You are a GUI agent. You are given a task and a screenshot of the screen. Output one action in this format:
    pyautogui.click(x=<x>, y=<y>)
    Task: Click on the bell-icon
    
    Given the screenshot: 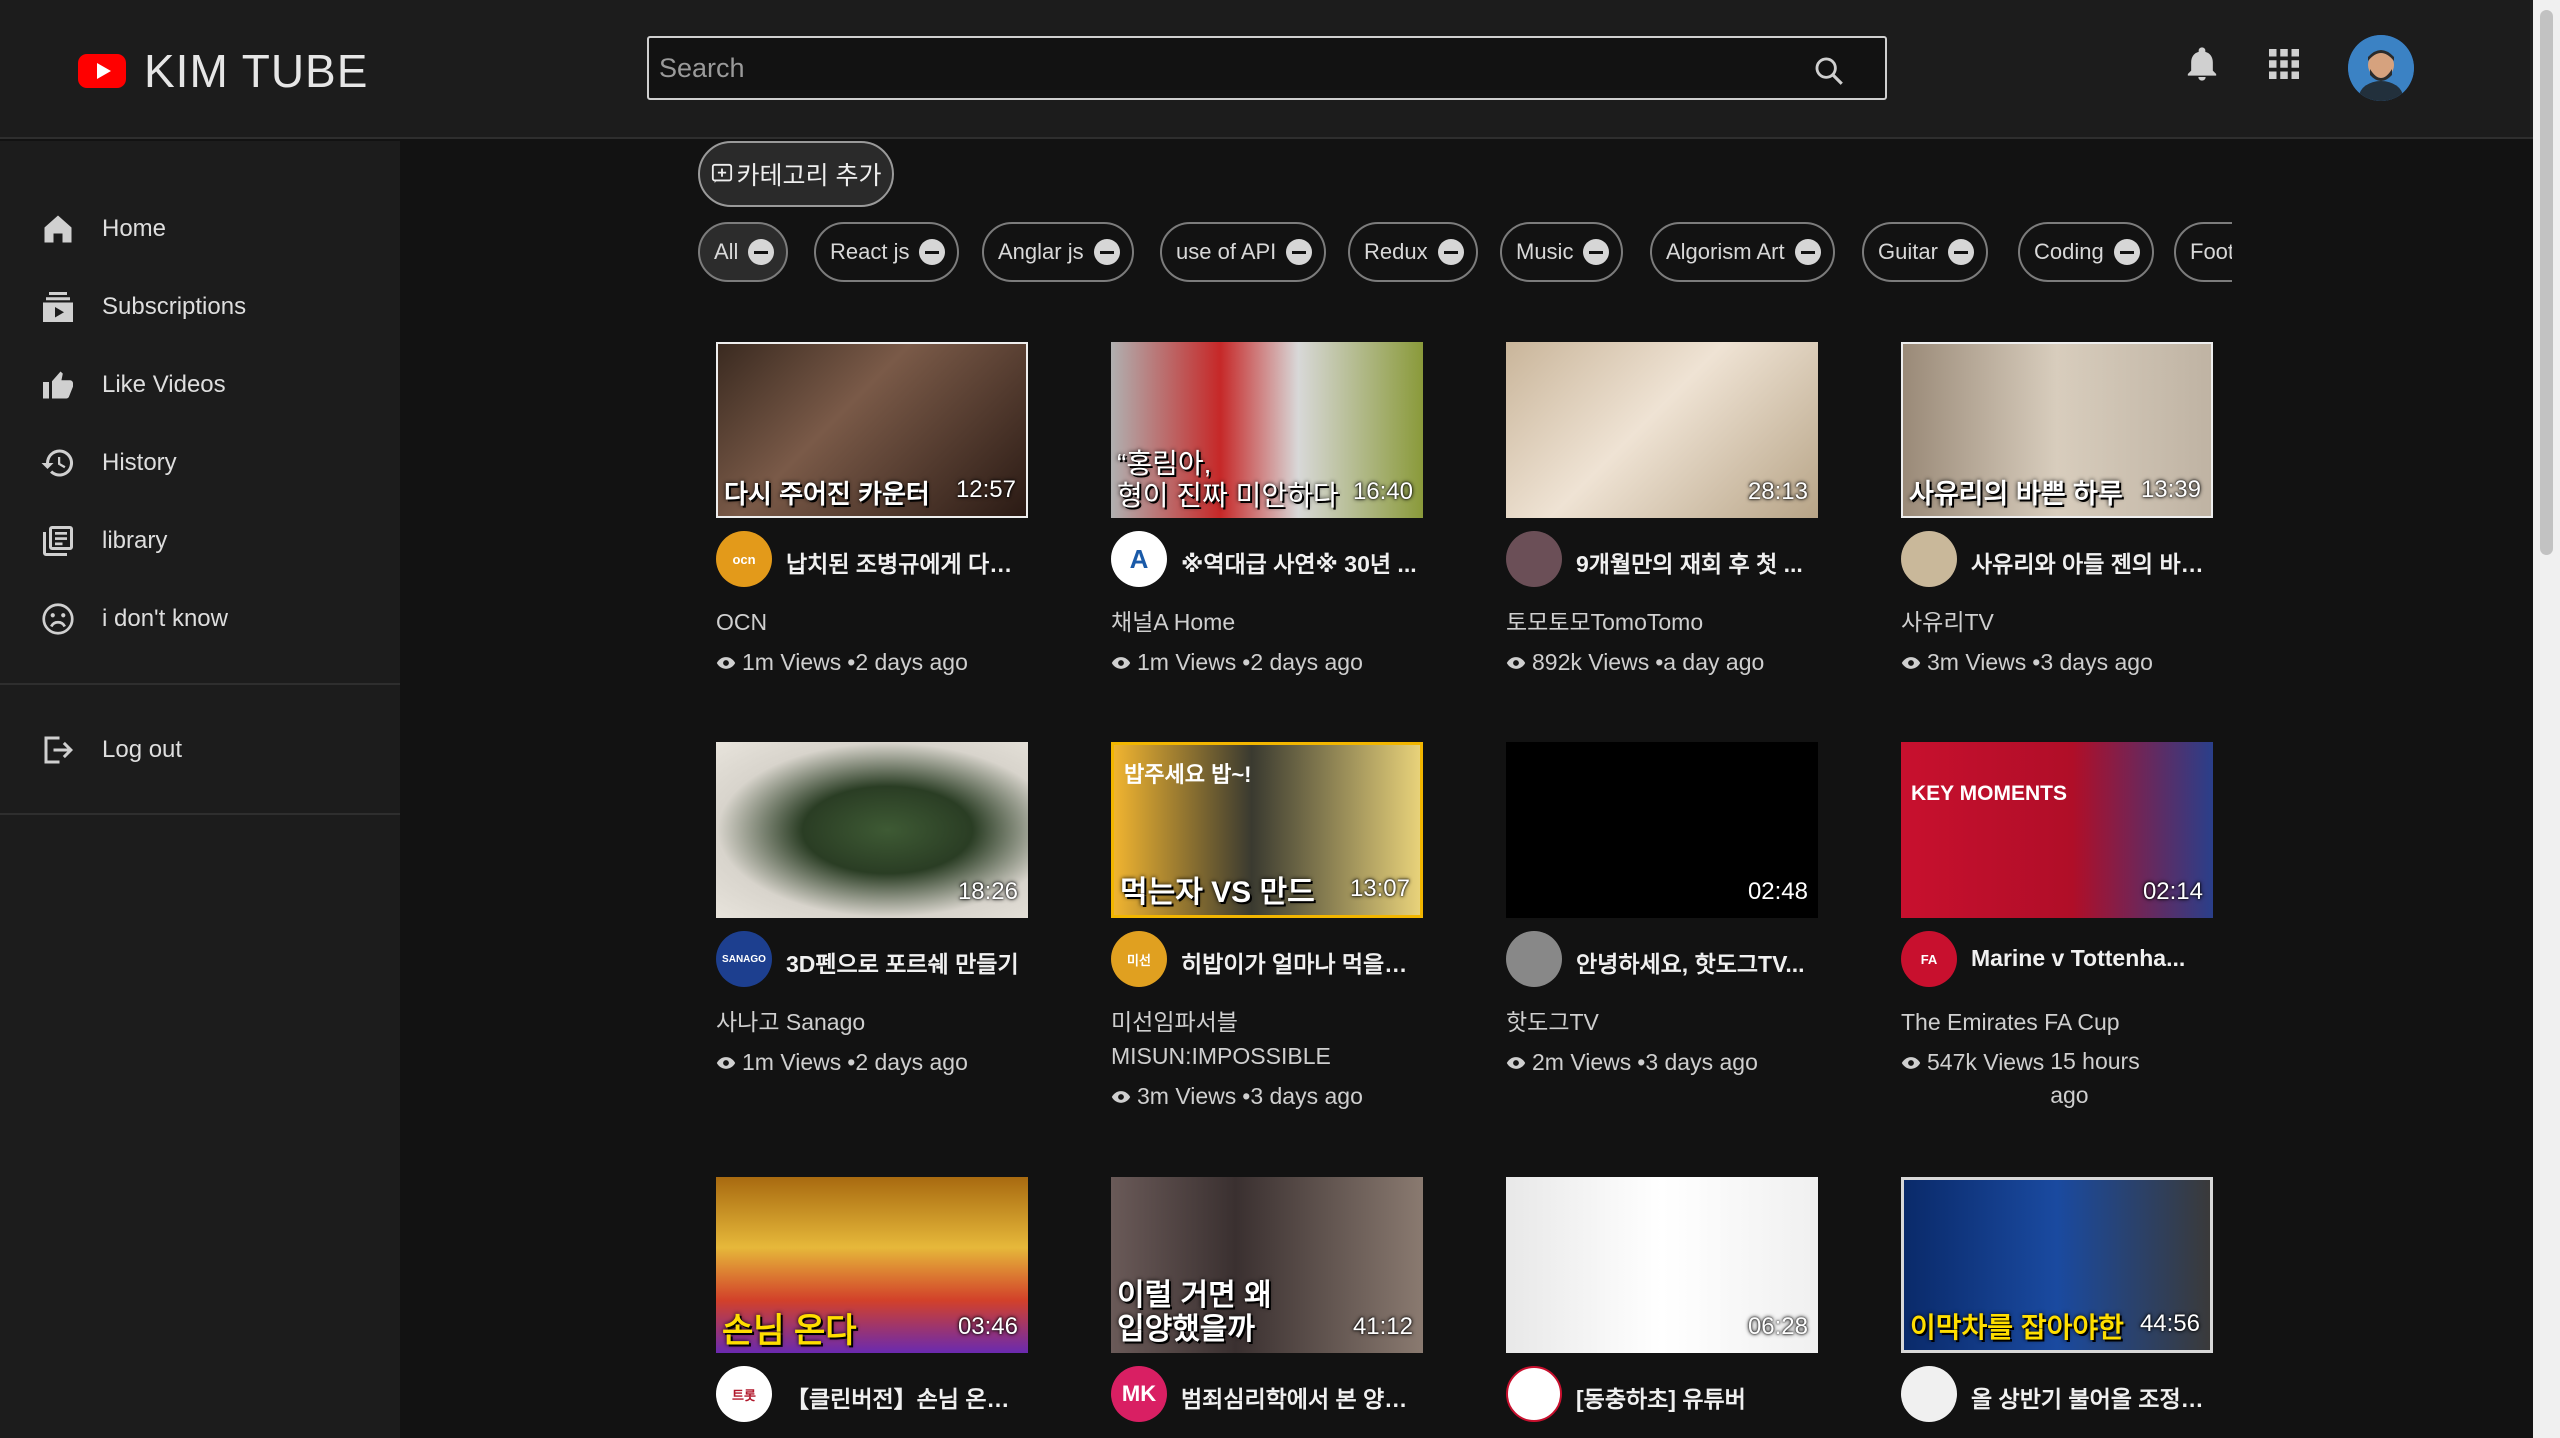 What is the action you would take?
    pyautogui.click(x=2202, y=64)
    